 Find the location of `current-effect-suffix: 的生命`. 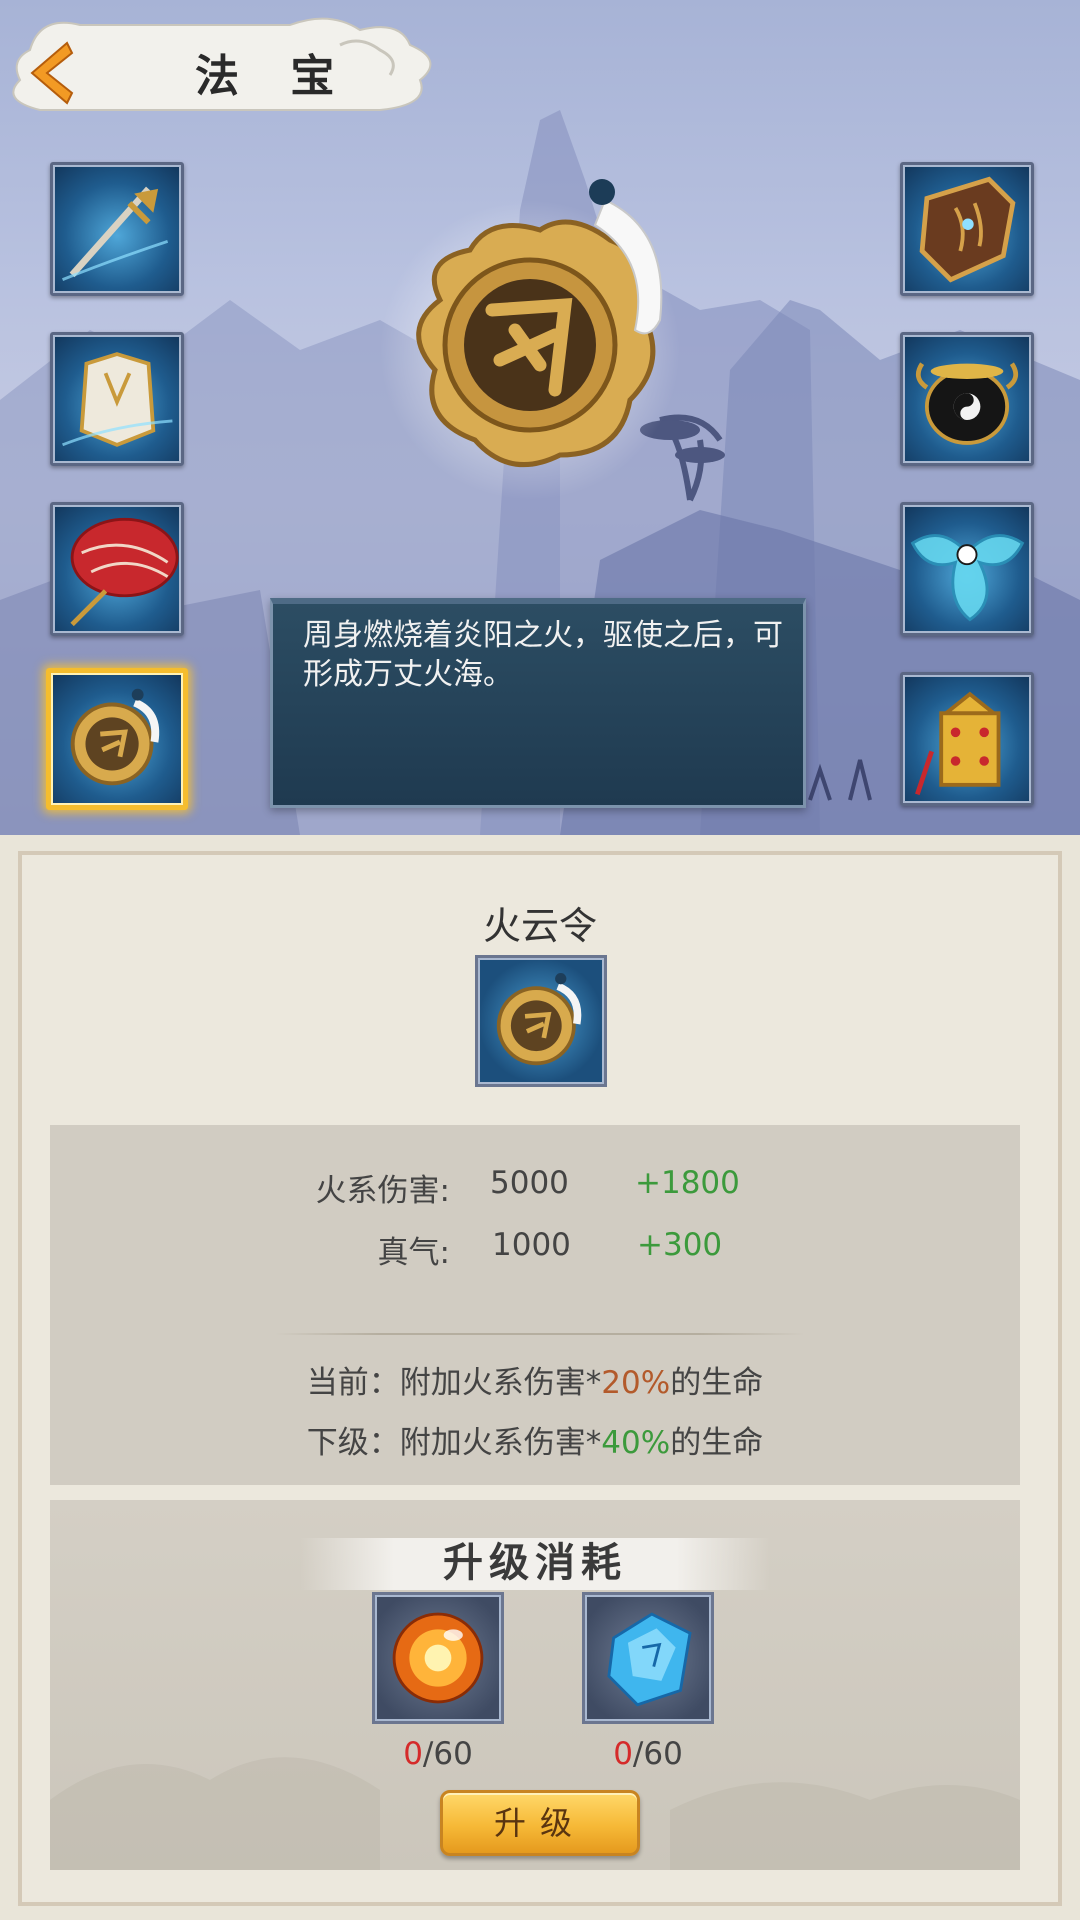

current-effect-suffix: 的生命 is located at coordinates (717, 1383).